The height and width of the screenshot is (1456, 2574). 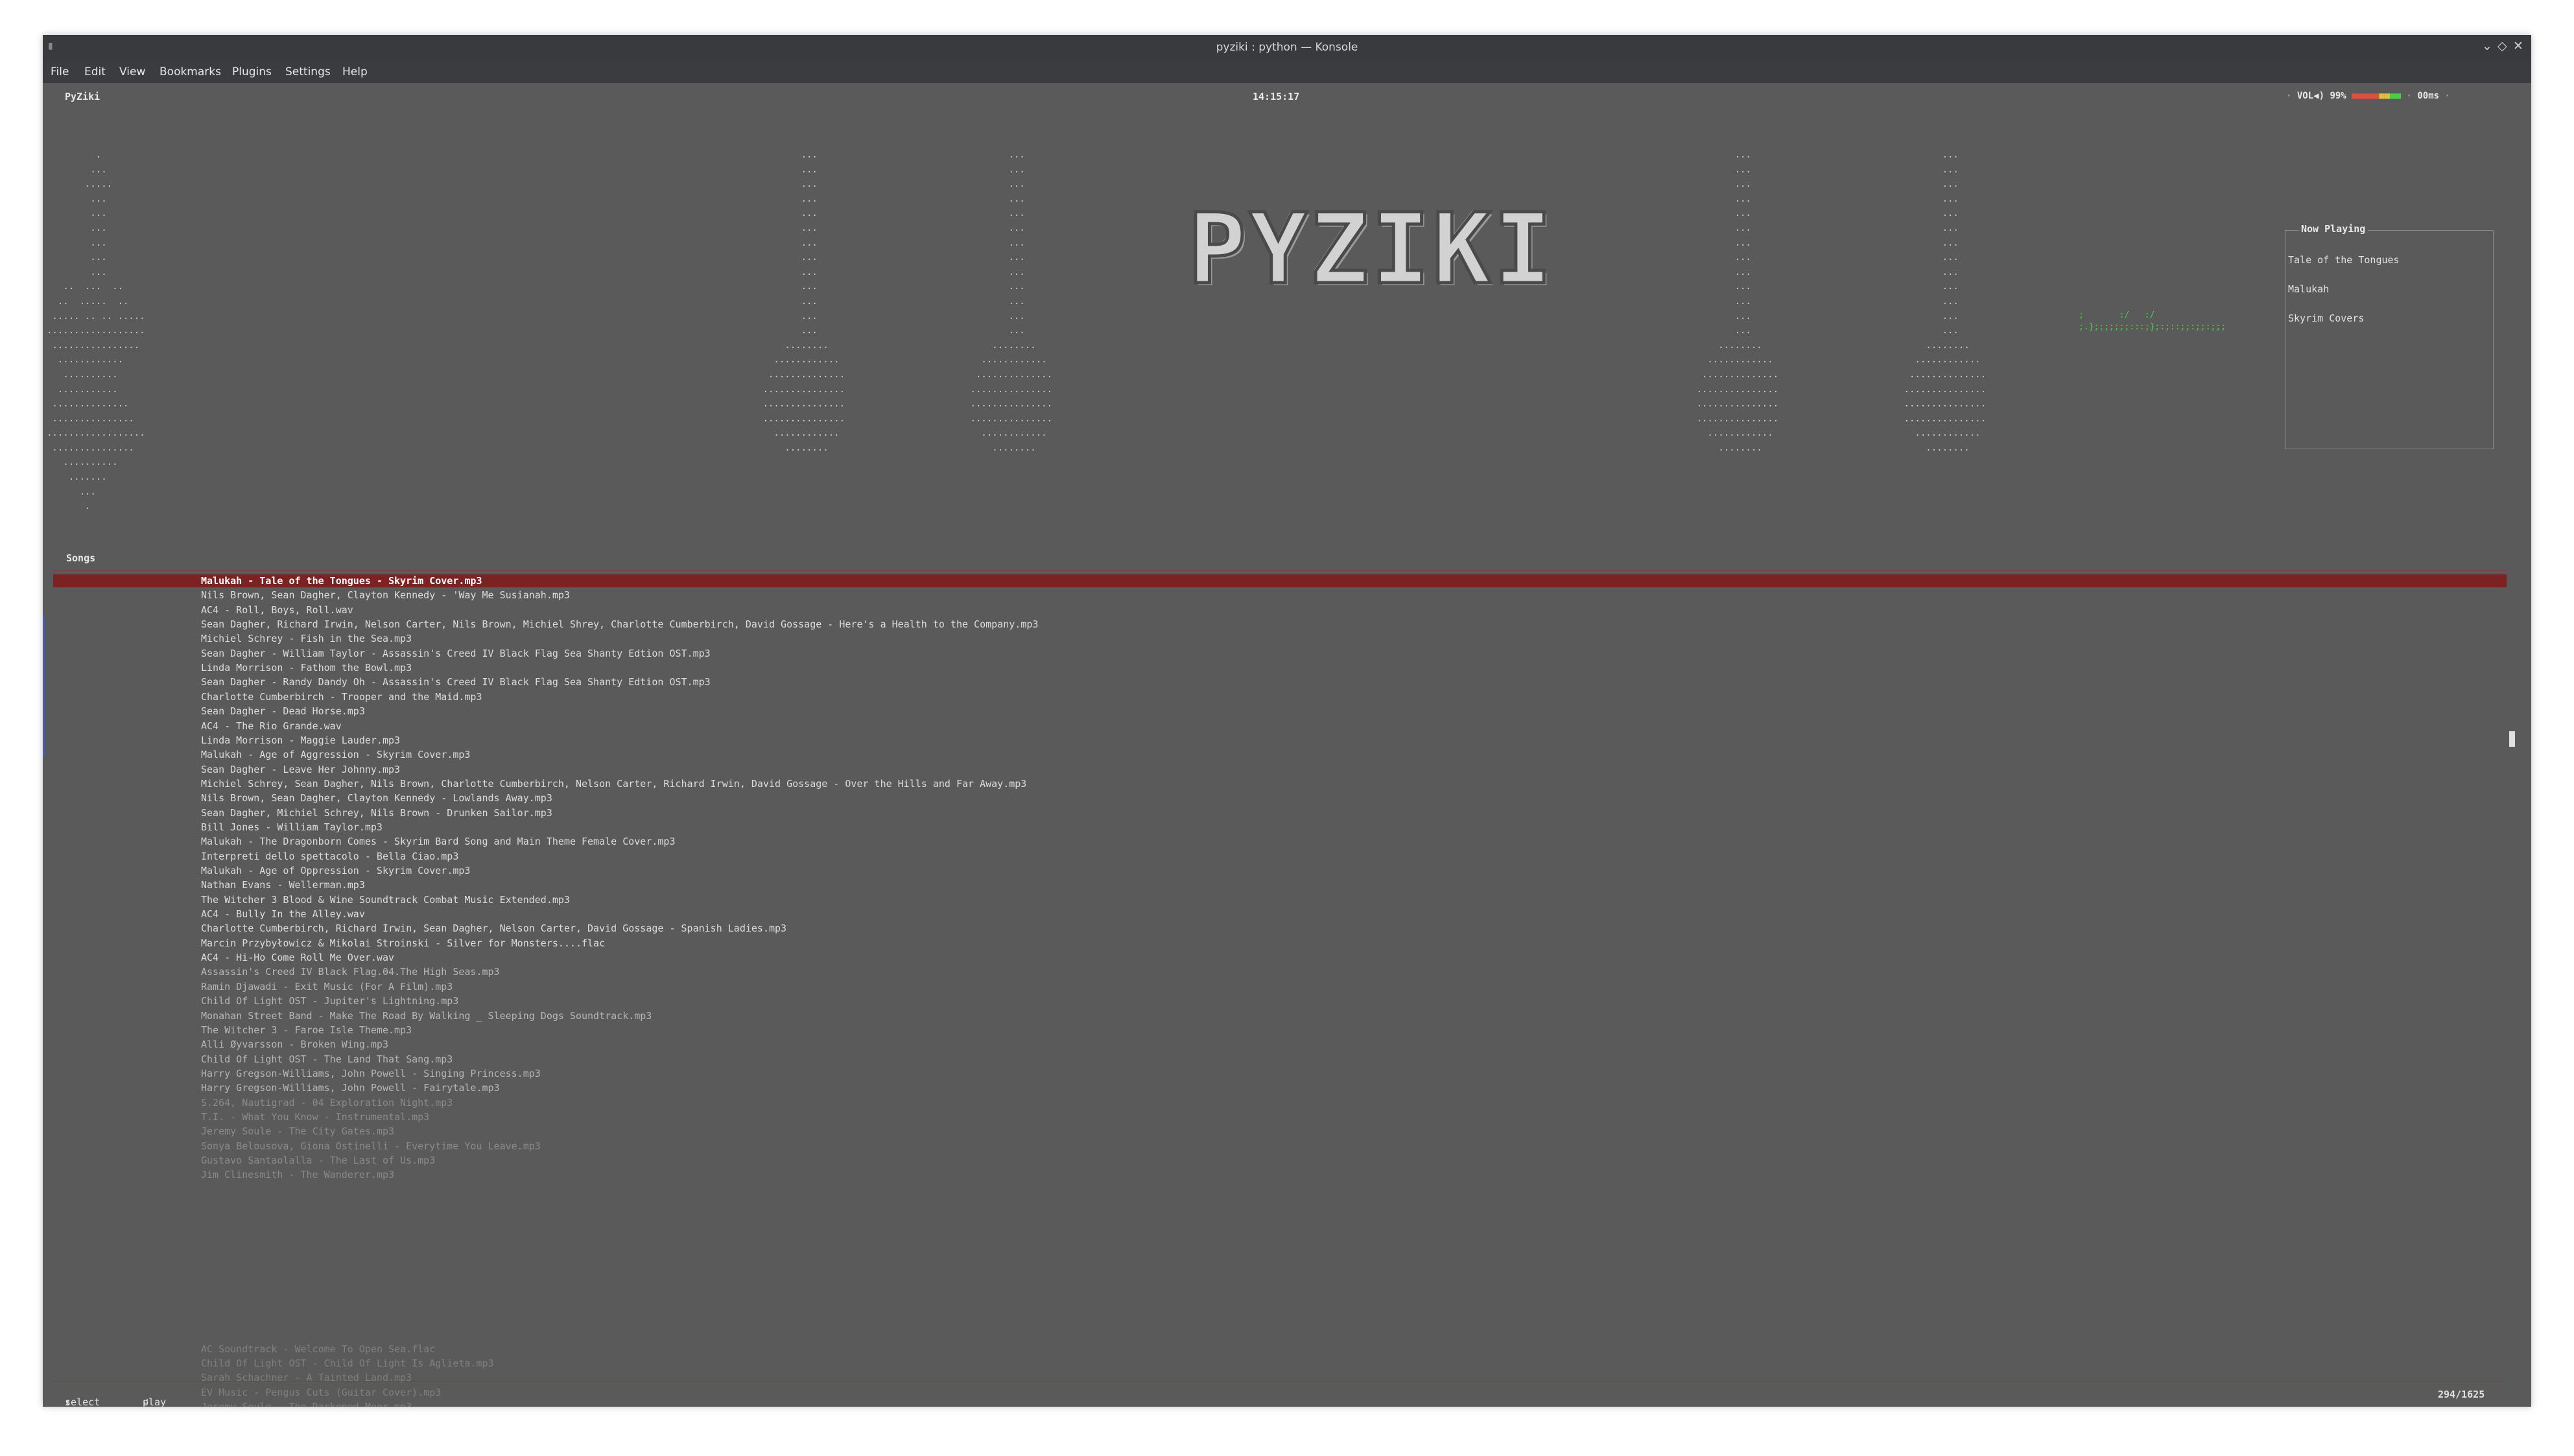 I want to click on status-footer: ↕ select ↓ play ↲ 294/1625, so click(x=1287, y=1394).